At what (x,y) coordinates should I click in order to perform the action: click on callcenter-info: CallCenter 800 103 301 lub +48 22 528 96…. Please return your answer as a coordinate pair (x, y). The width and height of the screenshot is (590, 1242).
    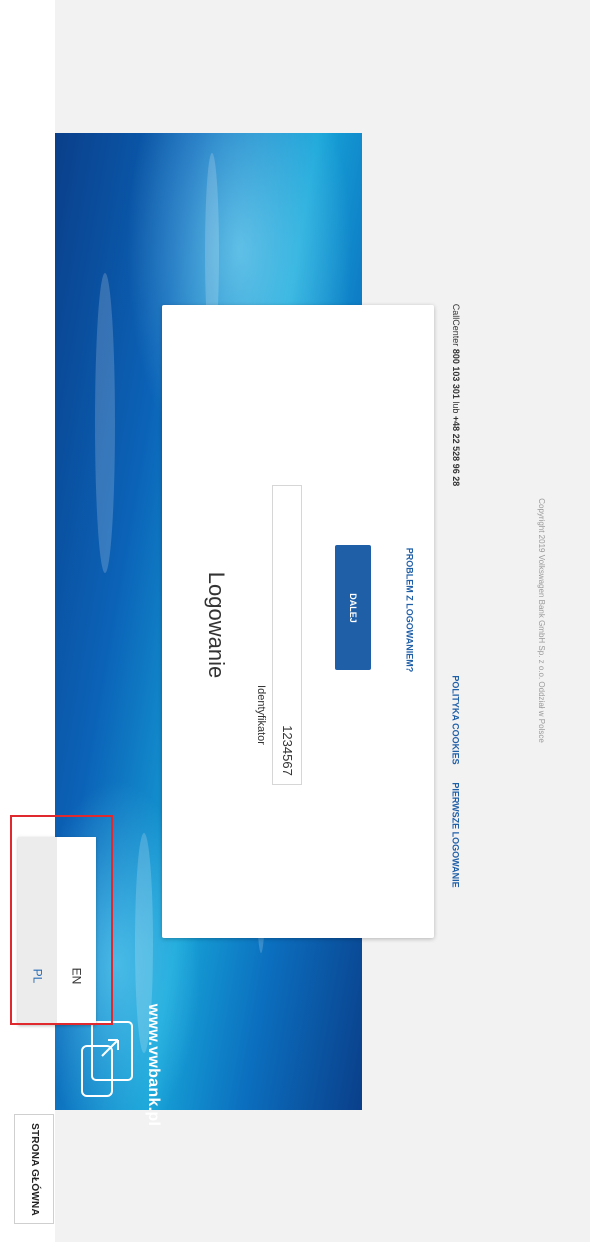
    Looking at the image, I should click on (456, 395).